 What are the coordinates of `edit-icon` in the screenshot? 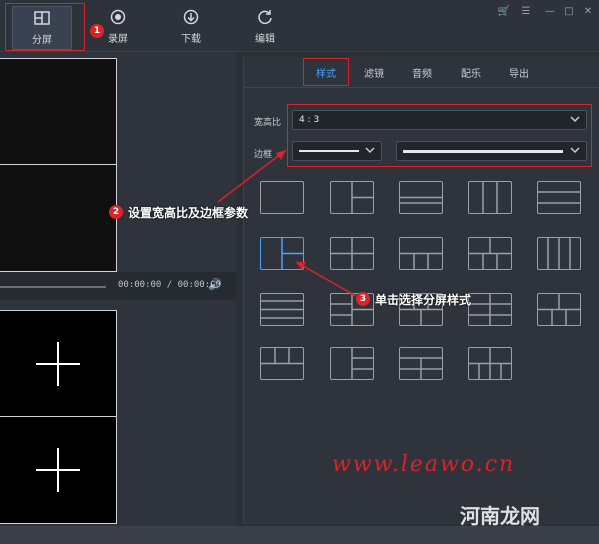 It's located at (265, 17).